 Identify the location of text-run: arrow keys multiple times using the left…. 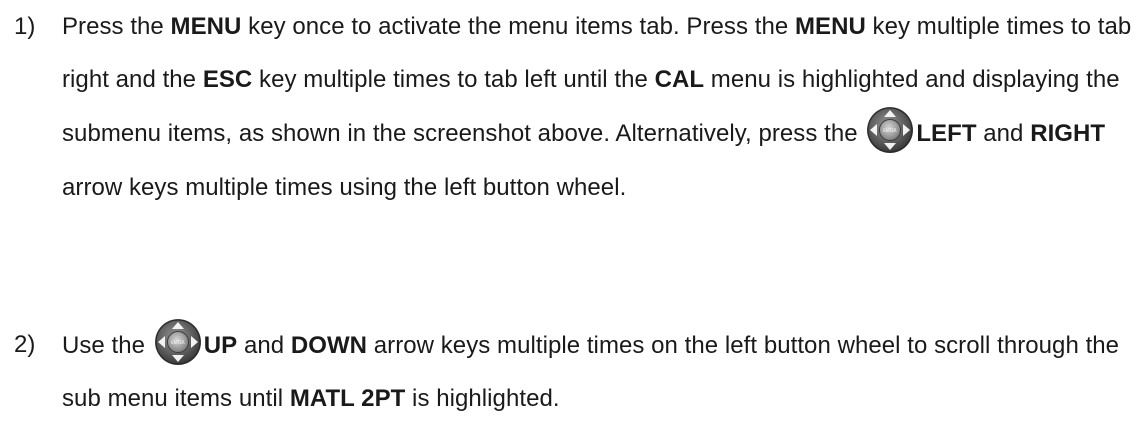
(344, 187).